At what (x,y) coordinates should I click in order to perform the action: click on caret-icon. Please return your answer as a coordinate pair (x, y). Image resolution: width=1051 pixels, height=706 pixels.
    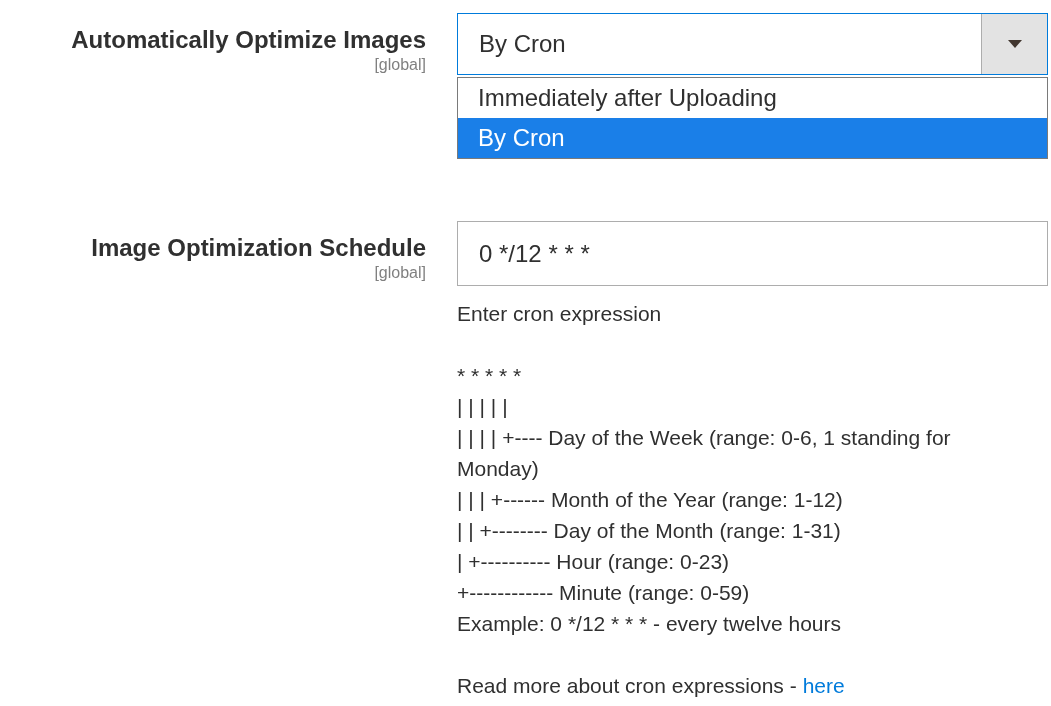
    Looking at the image, I should click on (1014, 44).